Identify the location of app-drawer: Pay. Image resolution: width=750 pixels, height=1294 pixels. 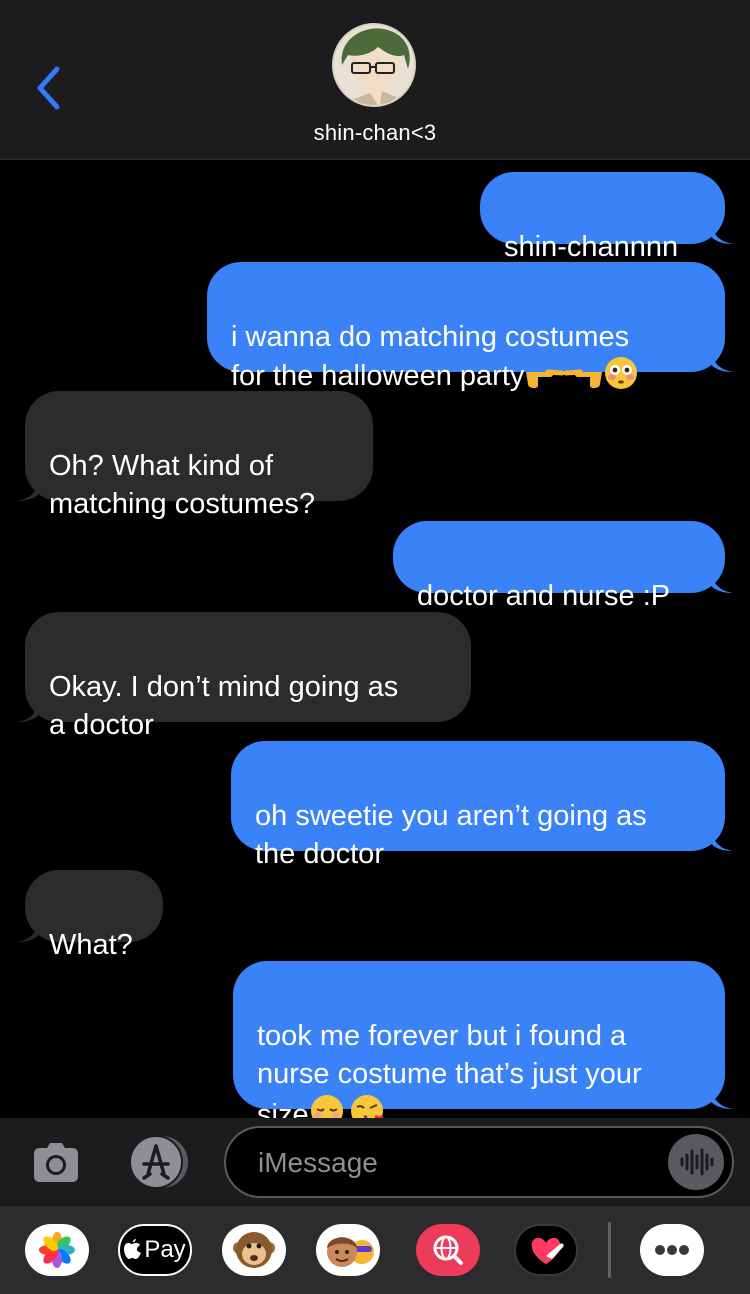
(375, 1250).